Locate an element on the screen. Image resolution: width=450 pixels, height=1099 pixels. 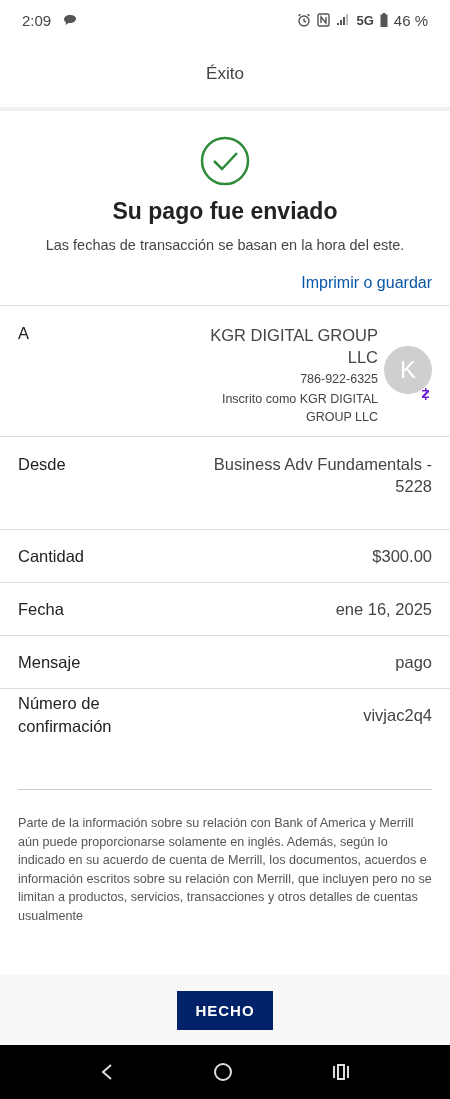
row-label: Mensaje is located at coordinates (50, 662).